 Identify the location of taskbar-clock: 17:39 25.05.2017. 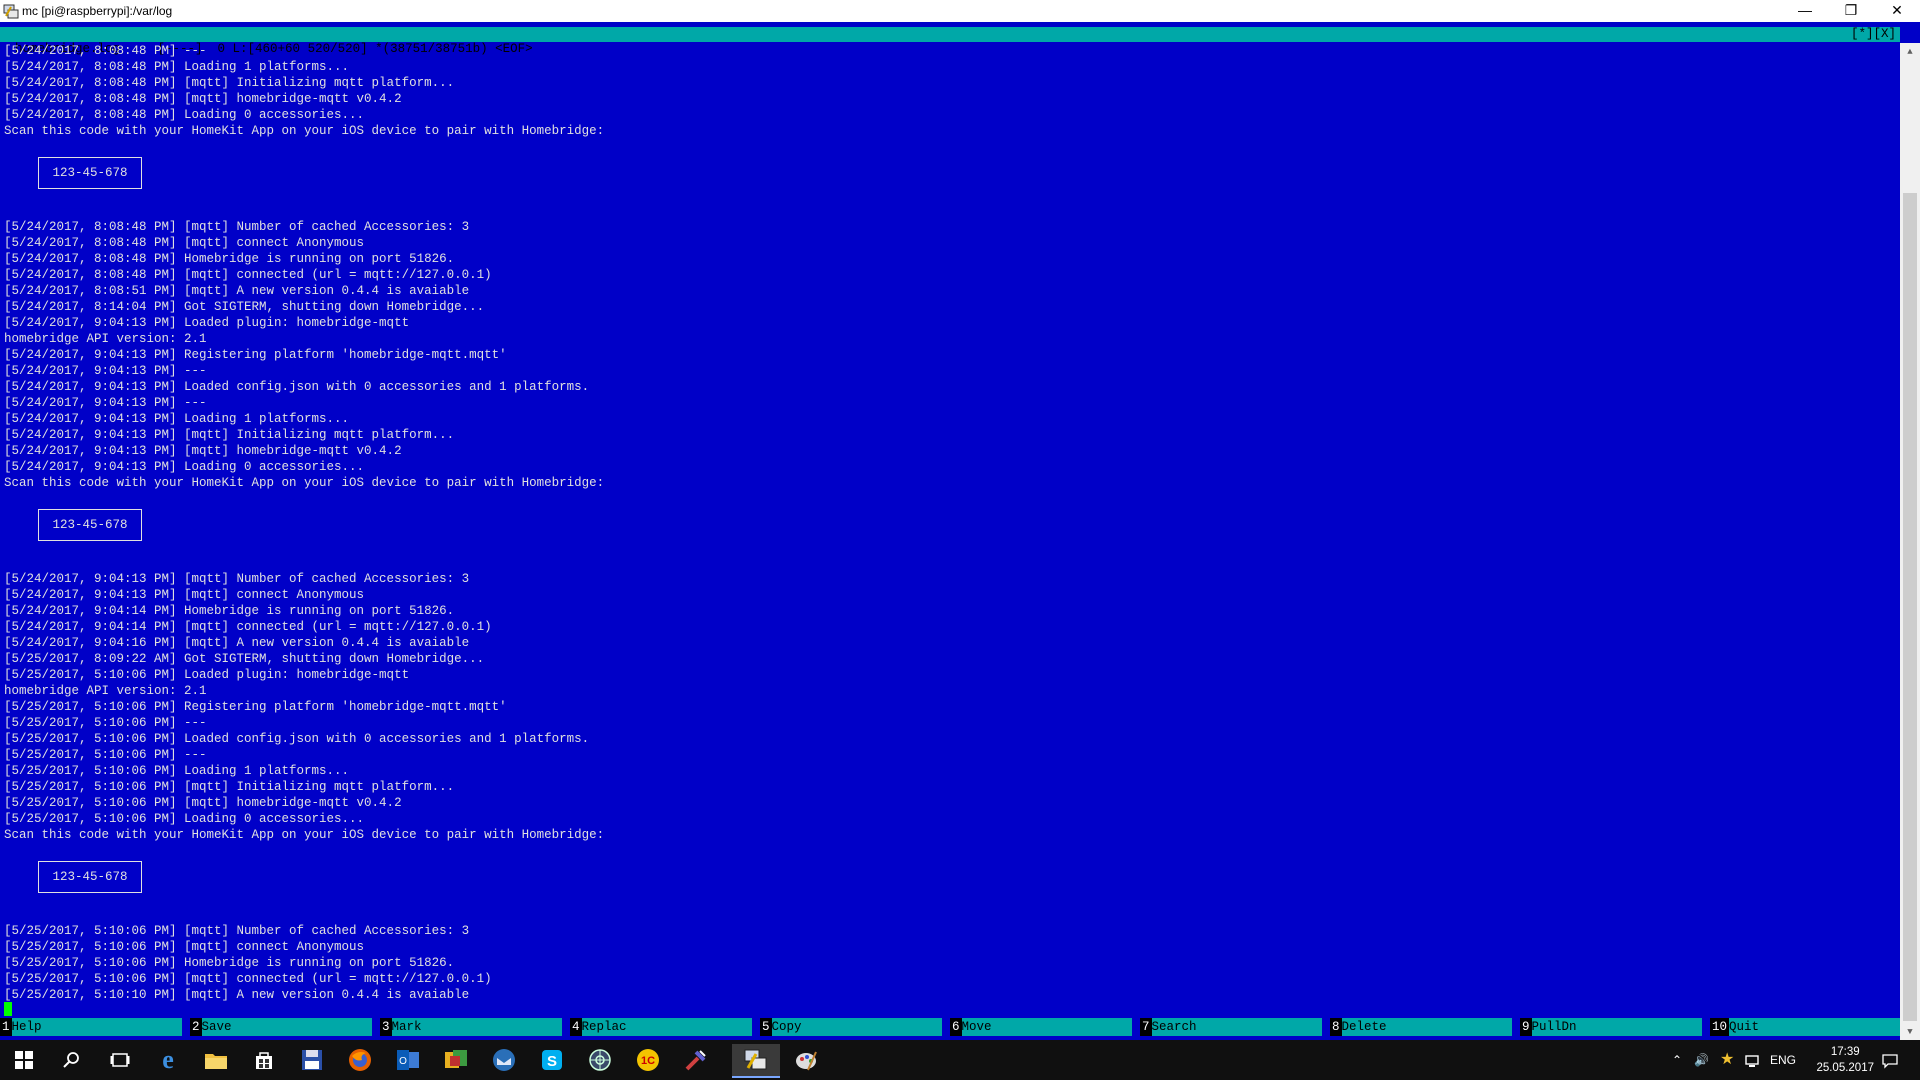
(1845, 1060).